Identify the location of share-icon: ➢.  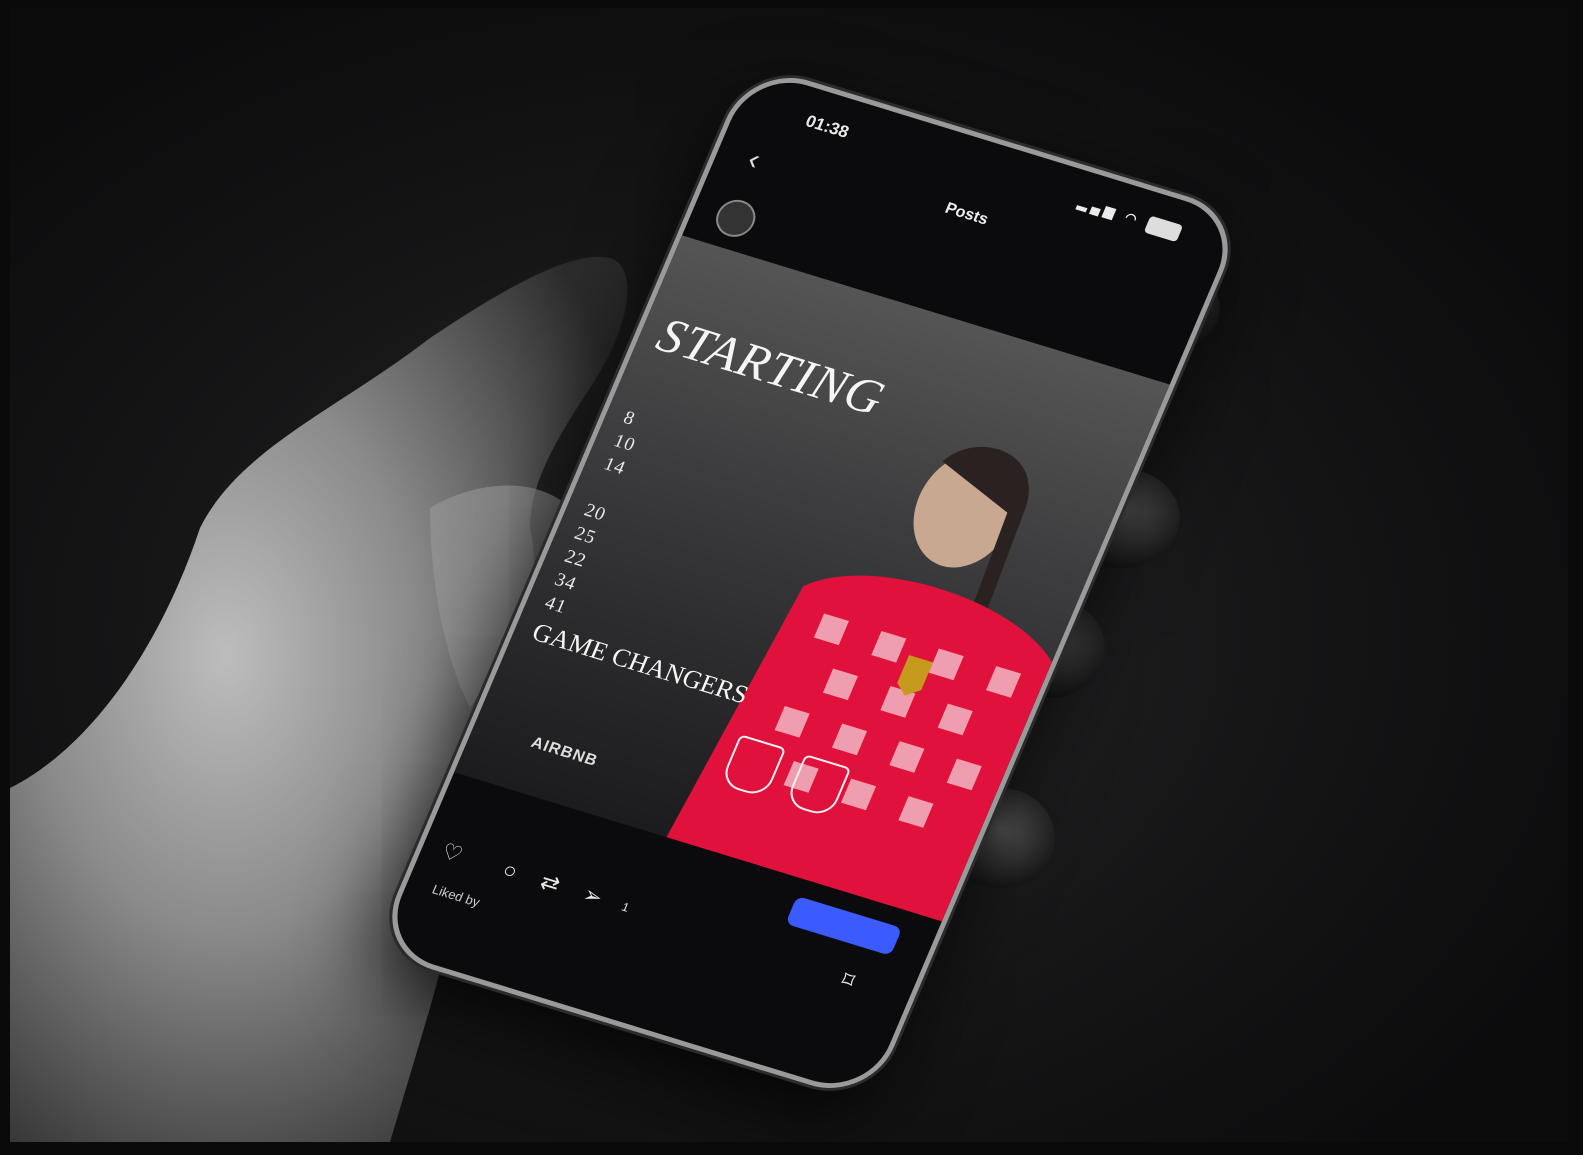
(592, 895).